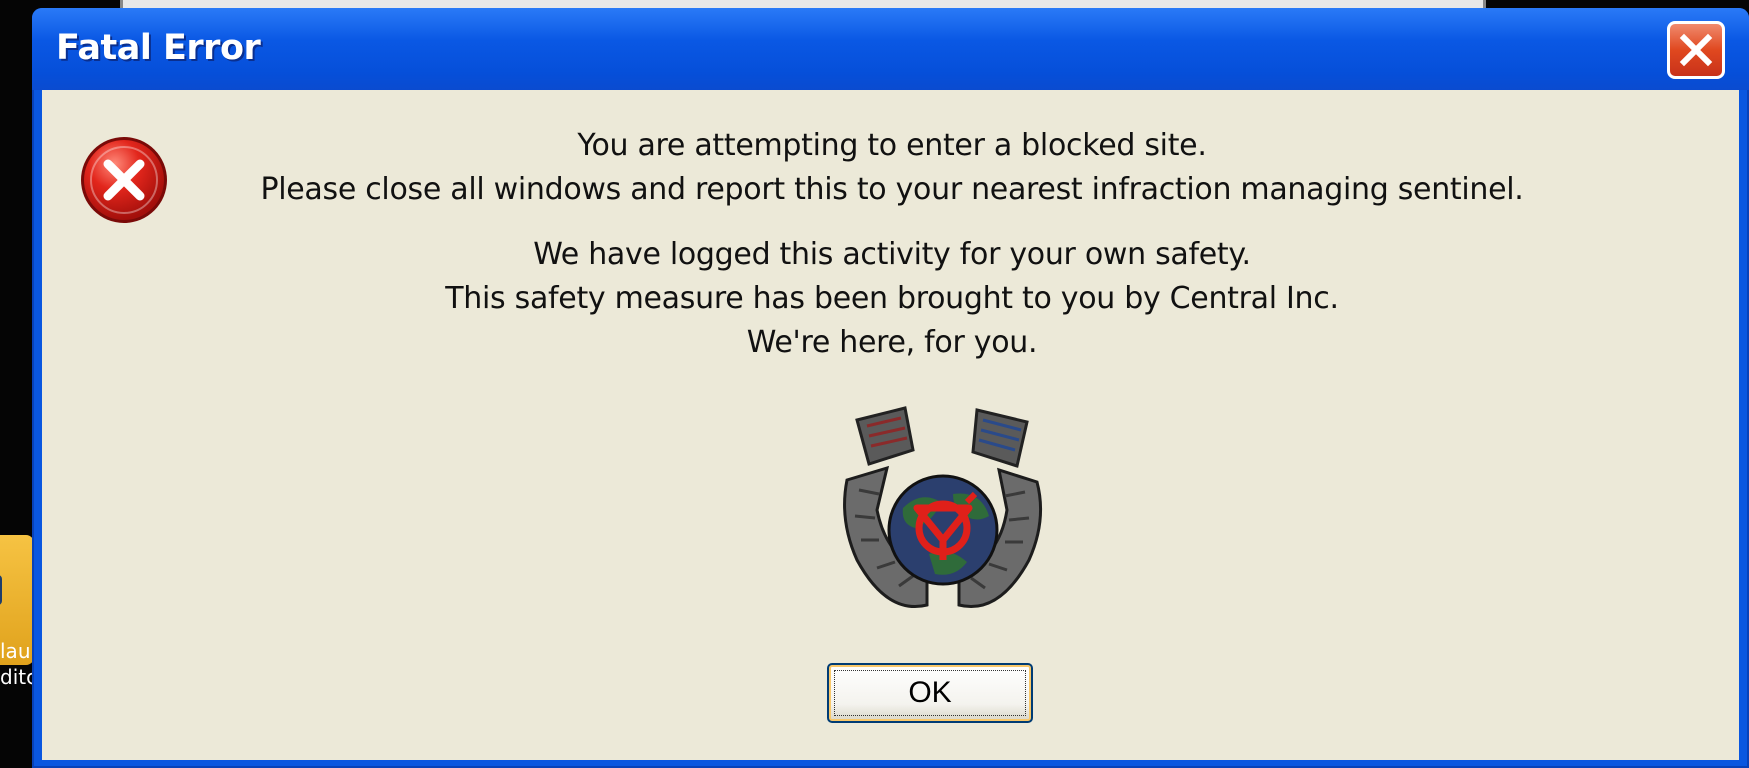 This screenshot has width=1749, height=768. I want to click on error-icon, so click(124, 180).